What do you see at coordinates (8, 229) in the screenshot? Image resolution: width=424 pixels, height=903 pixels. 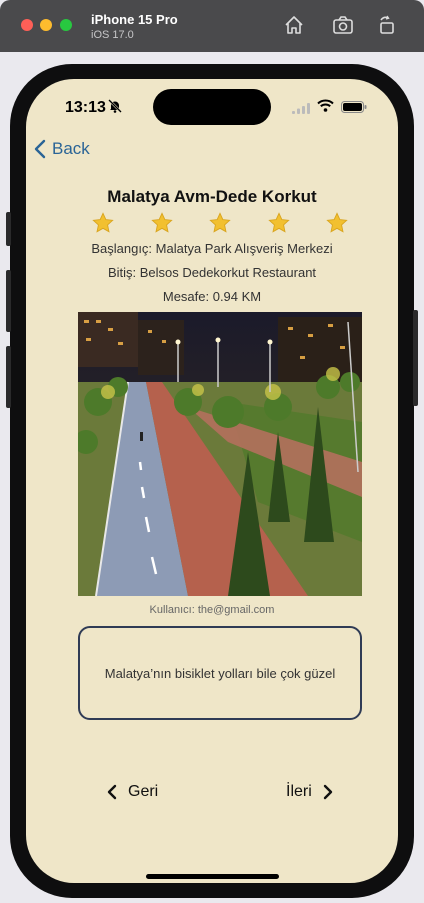 I see `action-button` at bounding box center [8, 229].